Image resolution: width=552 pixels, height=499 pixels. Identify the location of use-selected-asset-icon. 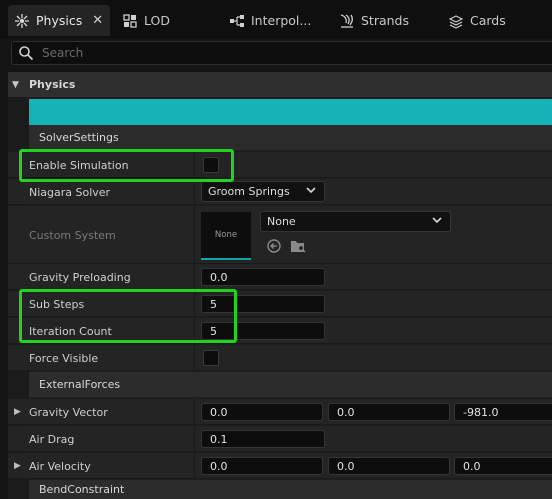
(274, 247).